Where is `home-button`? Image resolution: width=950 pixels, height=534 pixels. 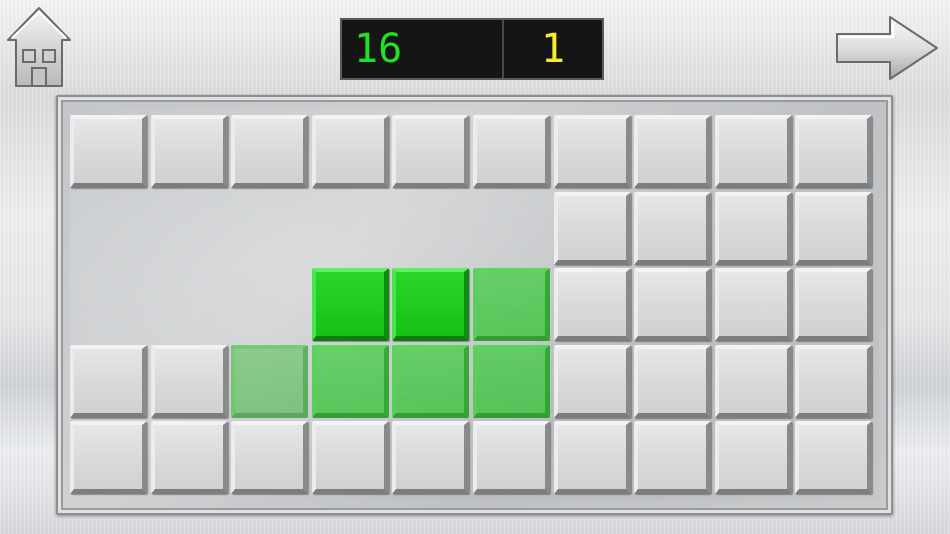 home-button is located at coordinates (39, 47).